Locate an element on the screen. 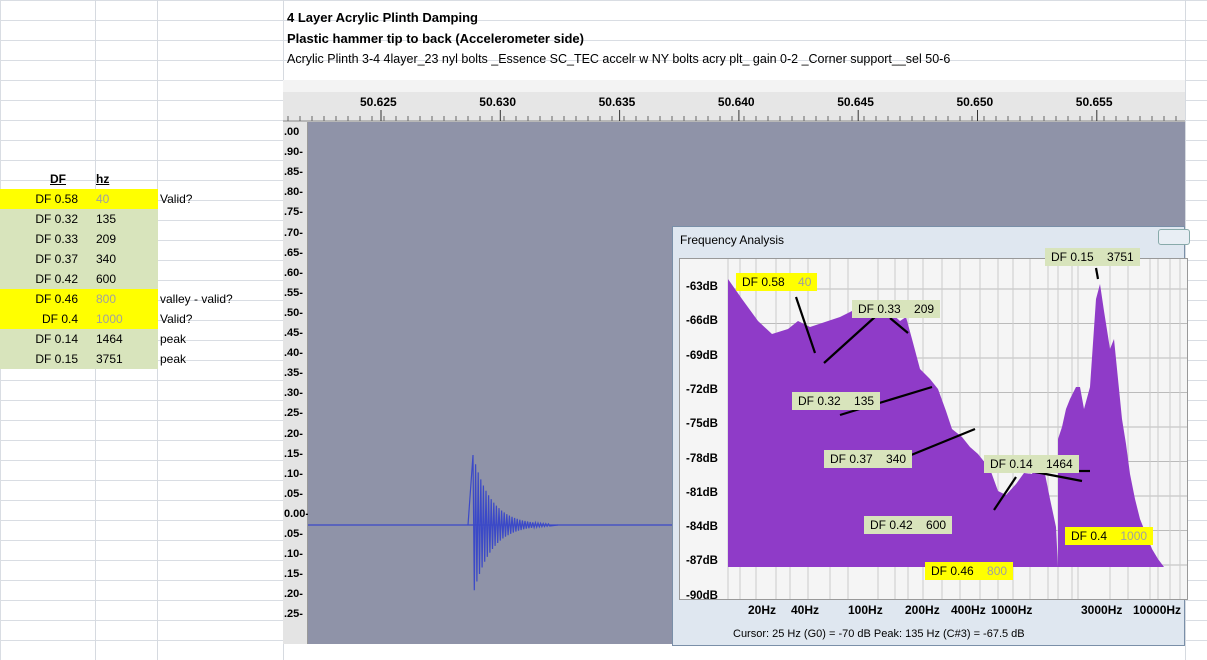 Image resolution: width=1207 pixels, height=660 pixels. annotation-hz: 135 is located at coordinates (864, 401).